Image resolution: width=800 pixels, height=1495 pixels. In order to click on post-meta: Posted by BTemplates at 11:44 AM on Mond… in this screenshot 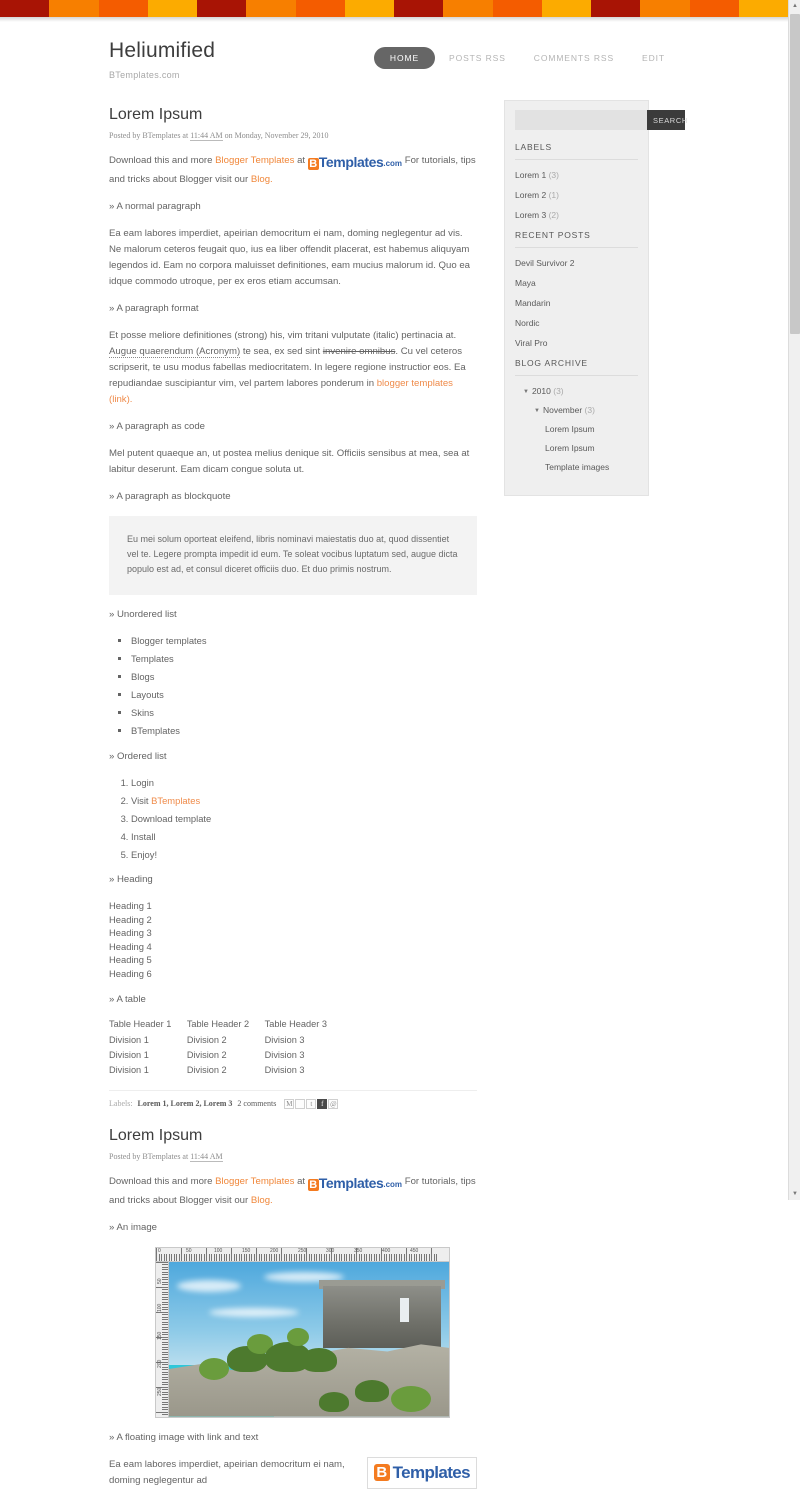, I will do `click(293, 136)`.